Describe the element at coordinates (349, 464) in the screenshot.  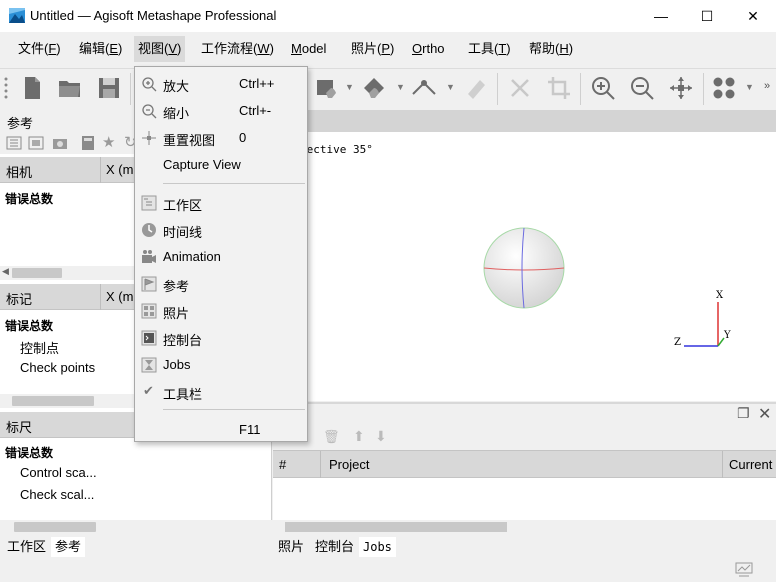
I see `column-project: Project` at that location.